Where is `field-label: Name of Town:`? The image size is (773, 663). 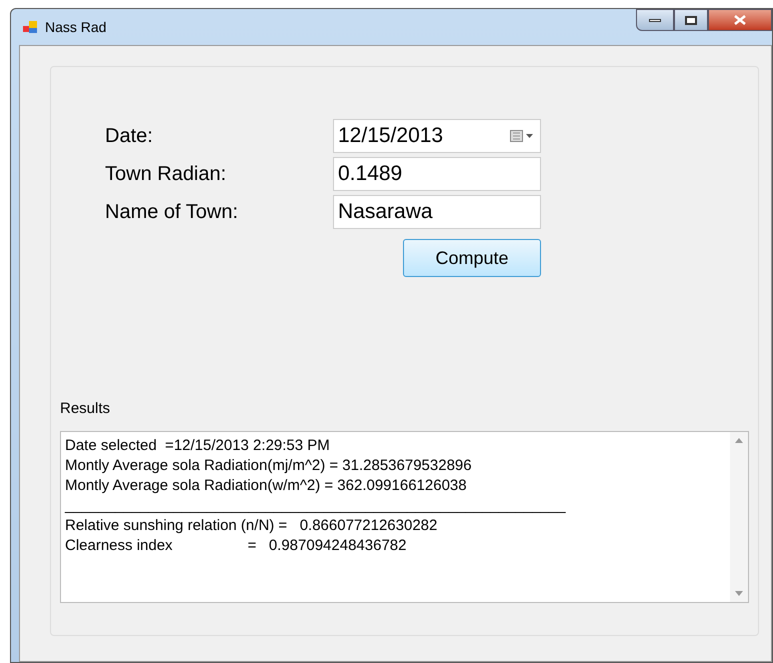 field-label: Name of Town: is located at coordinates (172, 212).